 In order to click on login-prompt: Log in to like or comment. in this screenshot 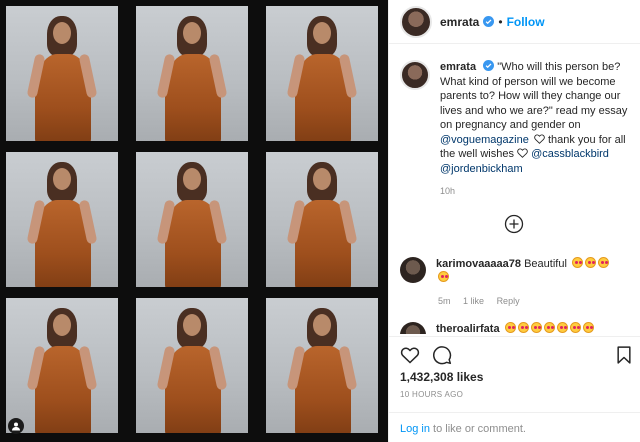, I will do `click(514, 427)`.